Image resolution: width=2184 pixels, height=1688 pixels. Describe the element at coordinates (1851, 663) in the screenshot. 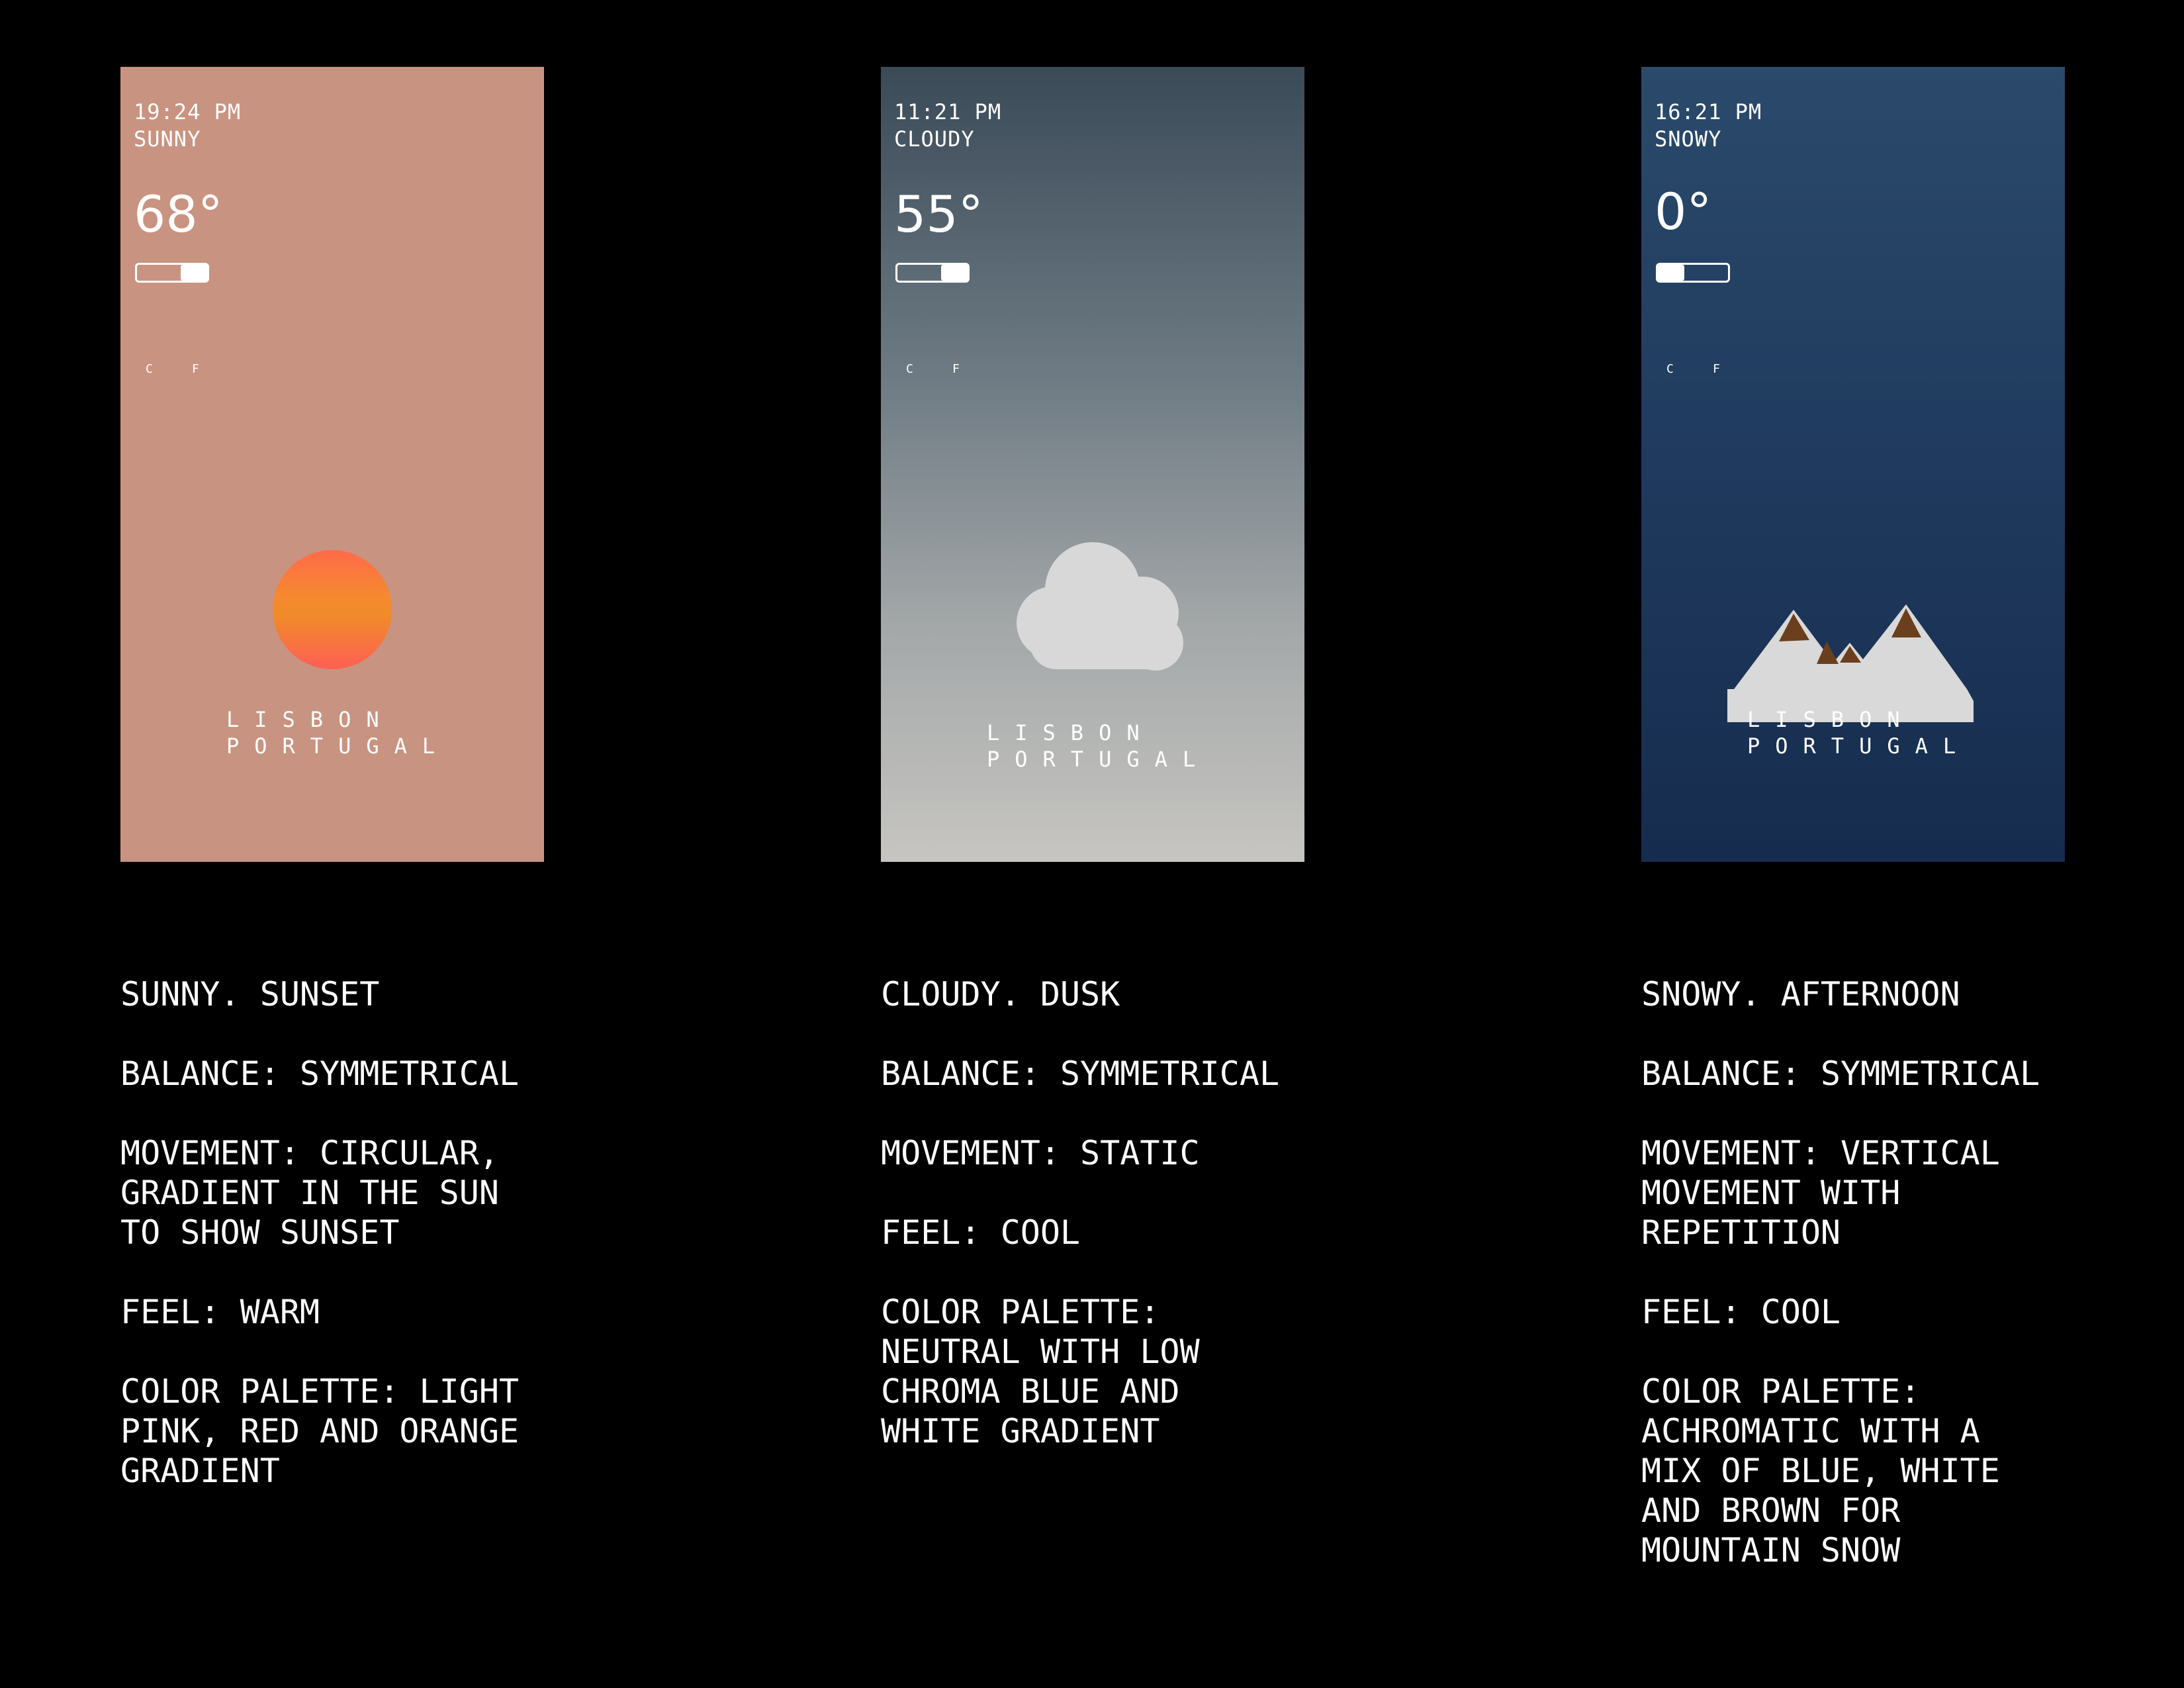

I see `mountain-icon` at that location.